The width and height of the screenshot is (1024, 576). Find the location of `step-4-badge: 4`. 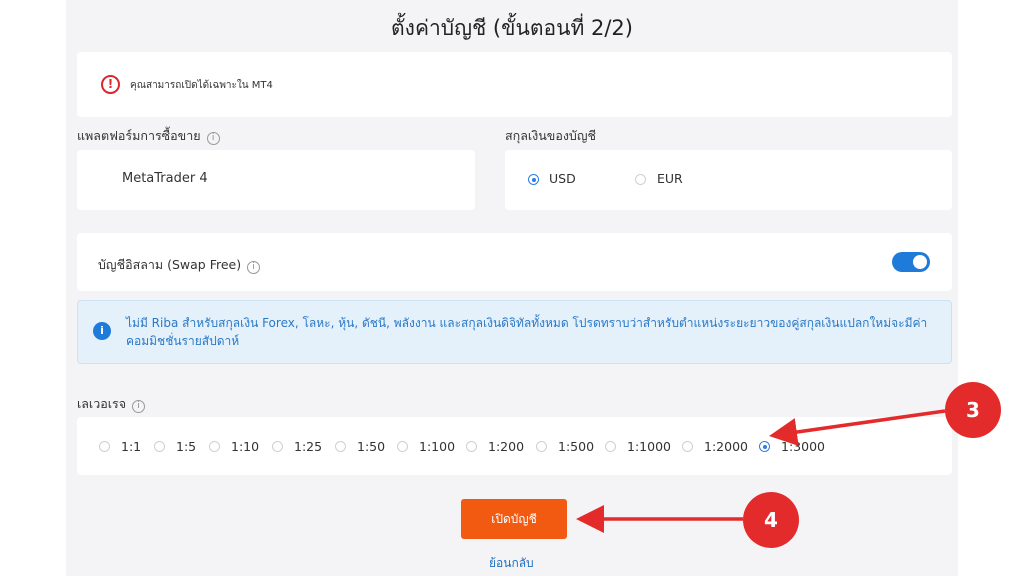

step-4-badge: 4 is located at coordinates (771, 520).